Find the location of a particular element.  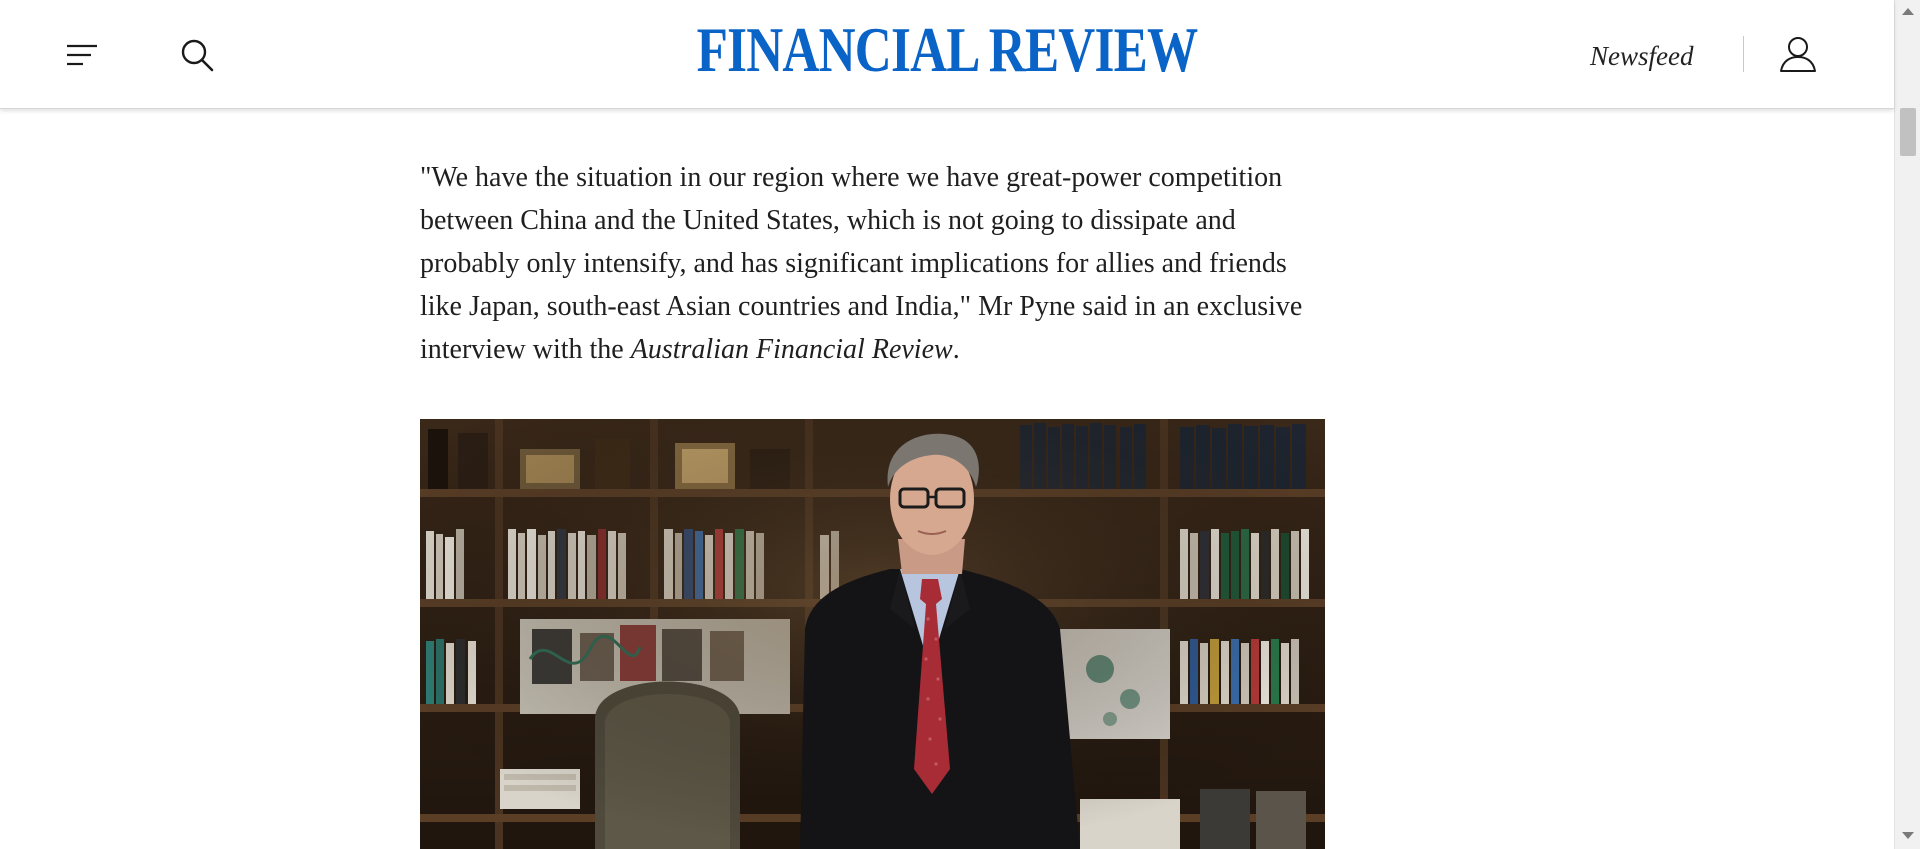

paragraph-end: . is located at coordinates (956, 349).